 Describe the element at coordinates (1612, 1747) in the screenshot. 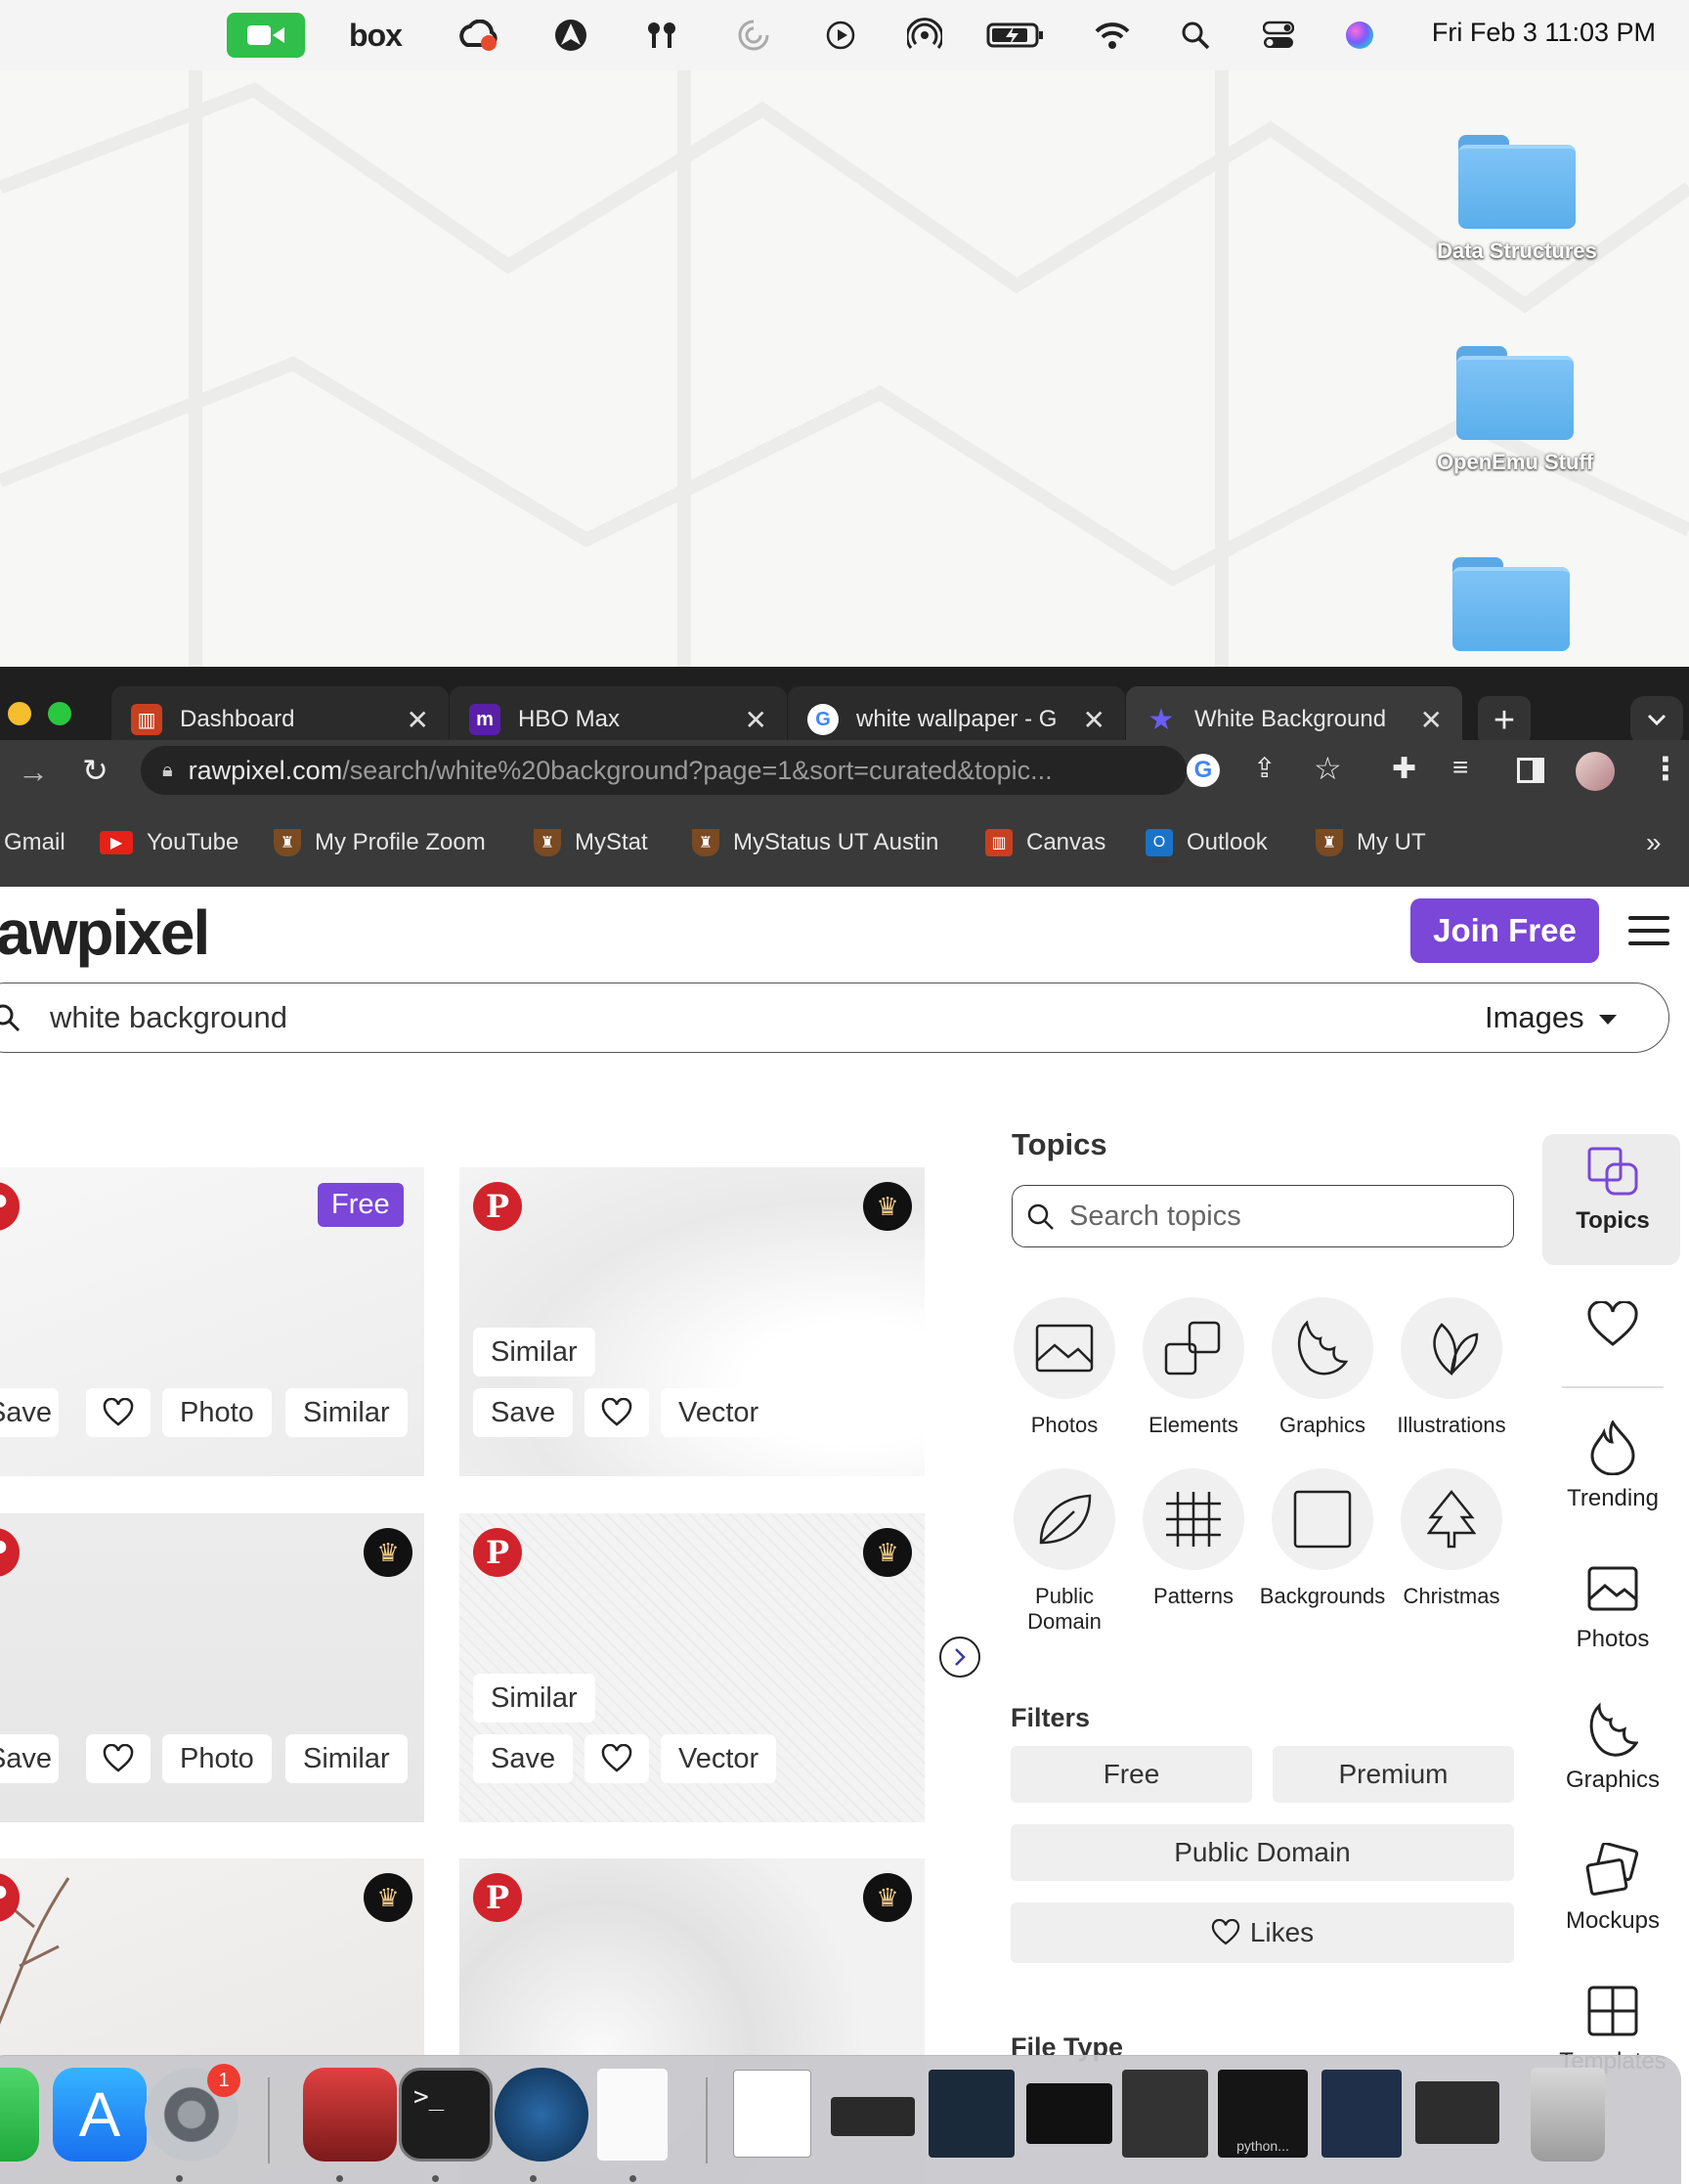

I see `rail-graphics: Graphics` at that location.